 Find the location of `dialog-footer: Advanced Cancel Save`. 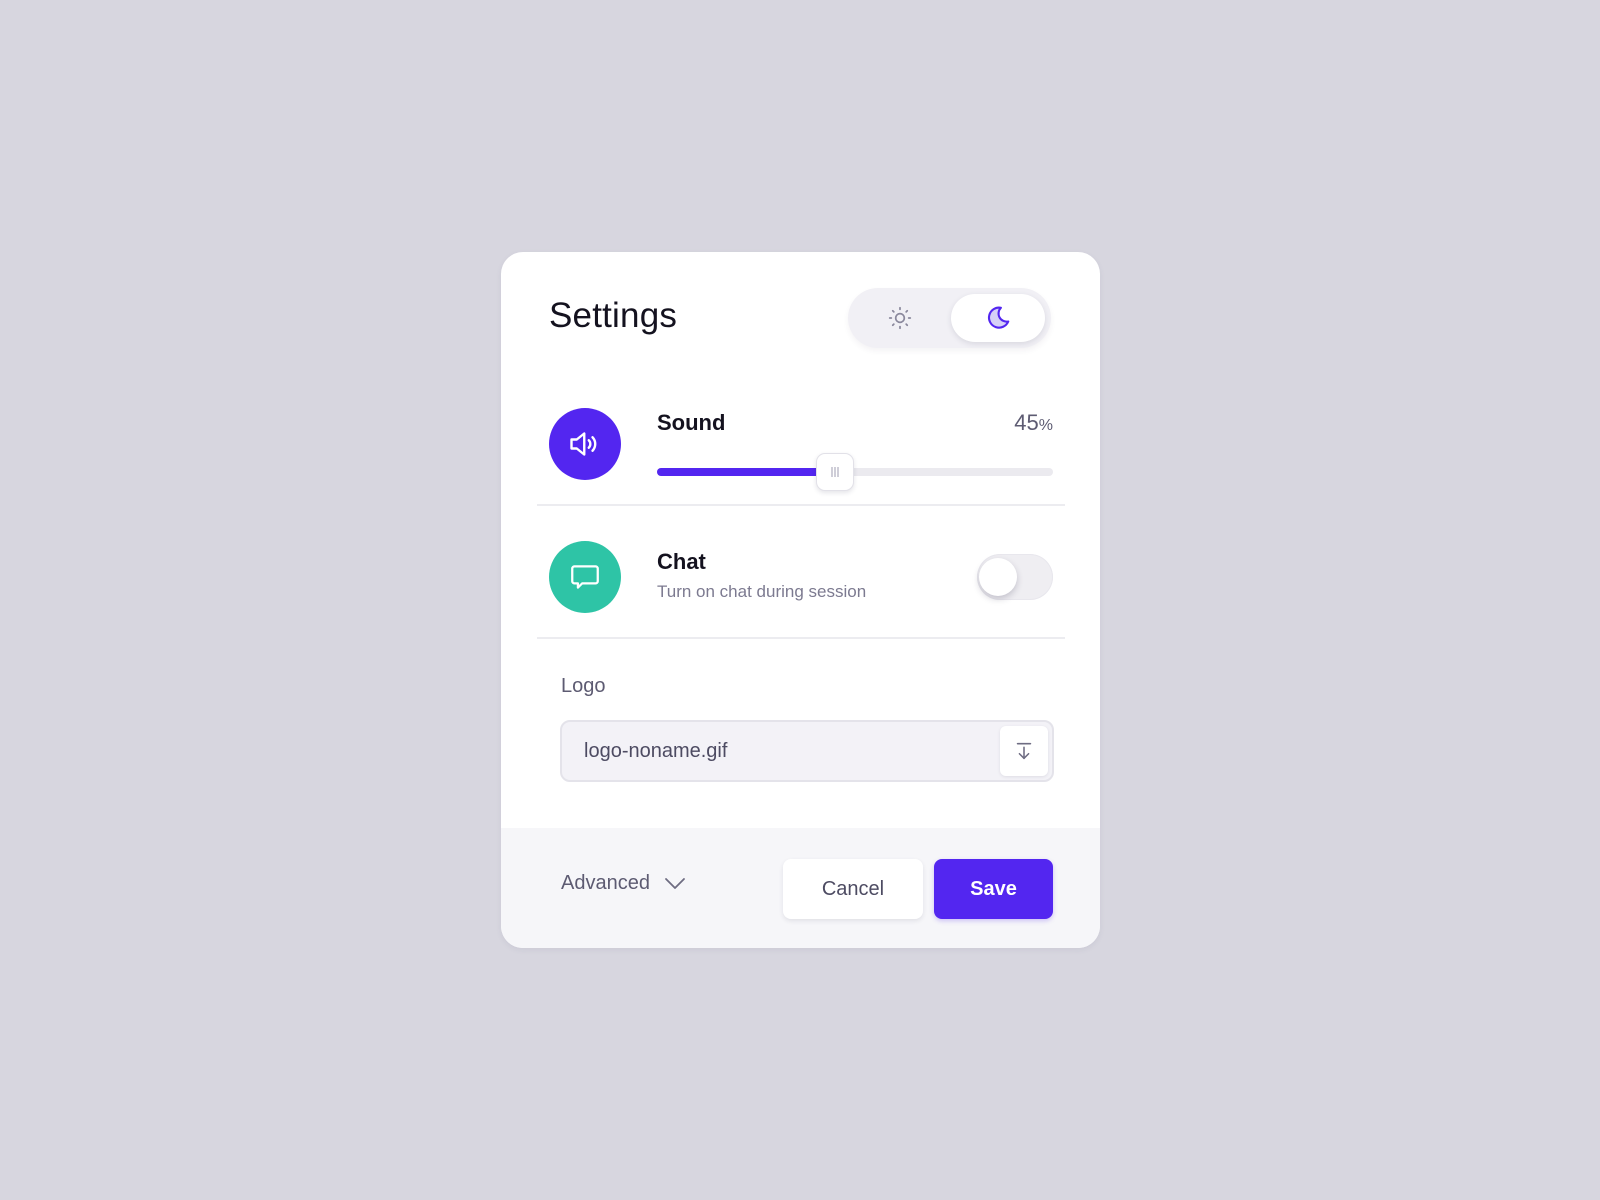

dialog-footer: Advanced Cancel Save is located at coordinates (800, 888).